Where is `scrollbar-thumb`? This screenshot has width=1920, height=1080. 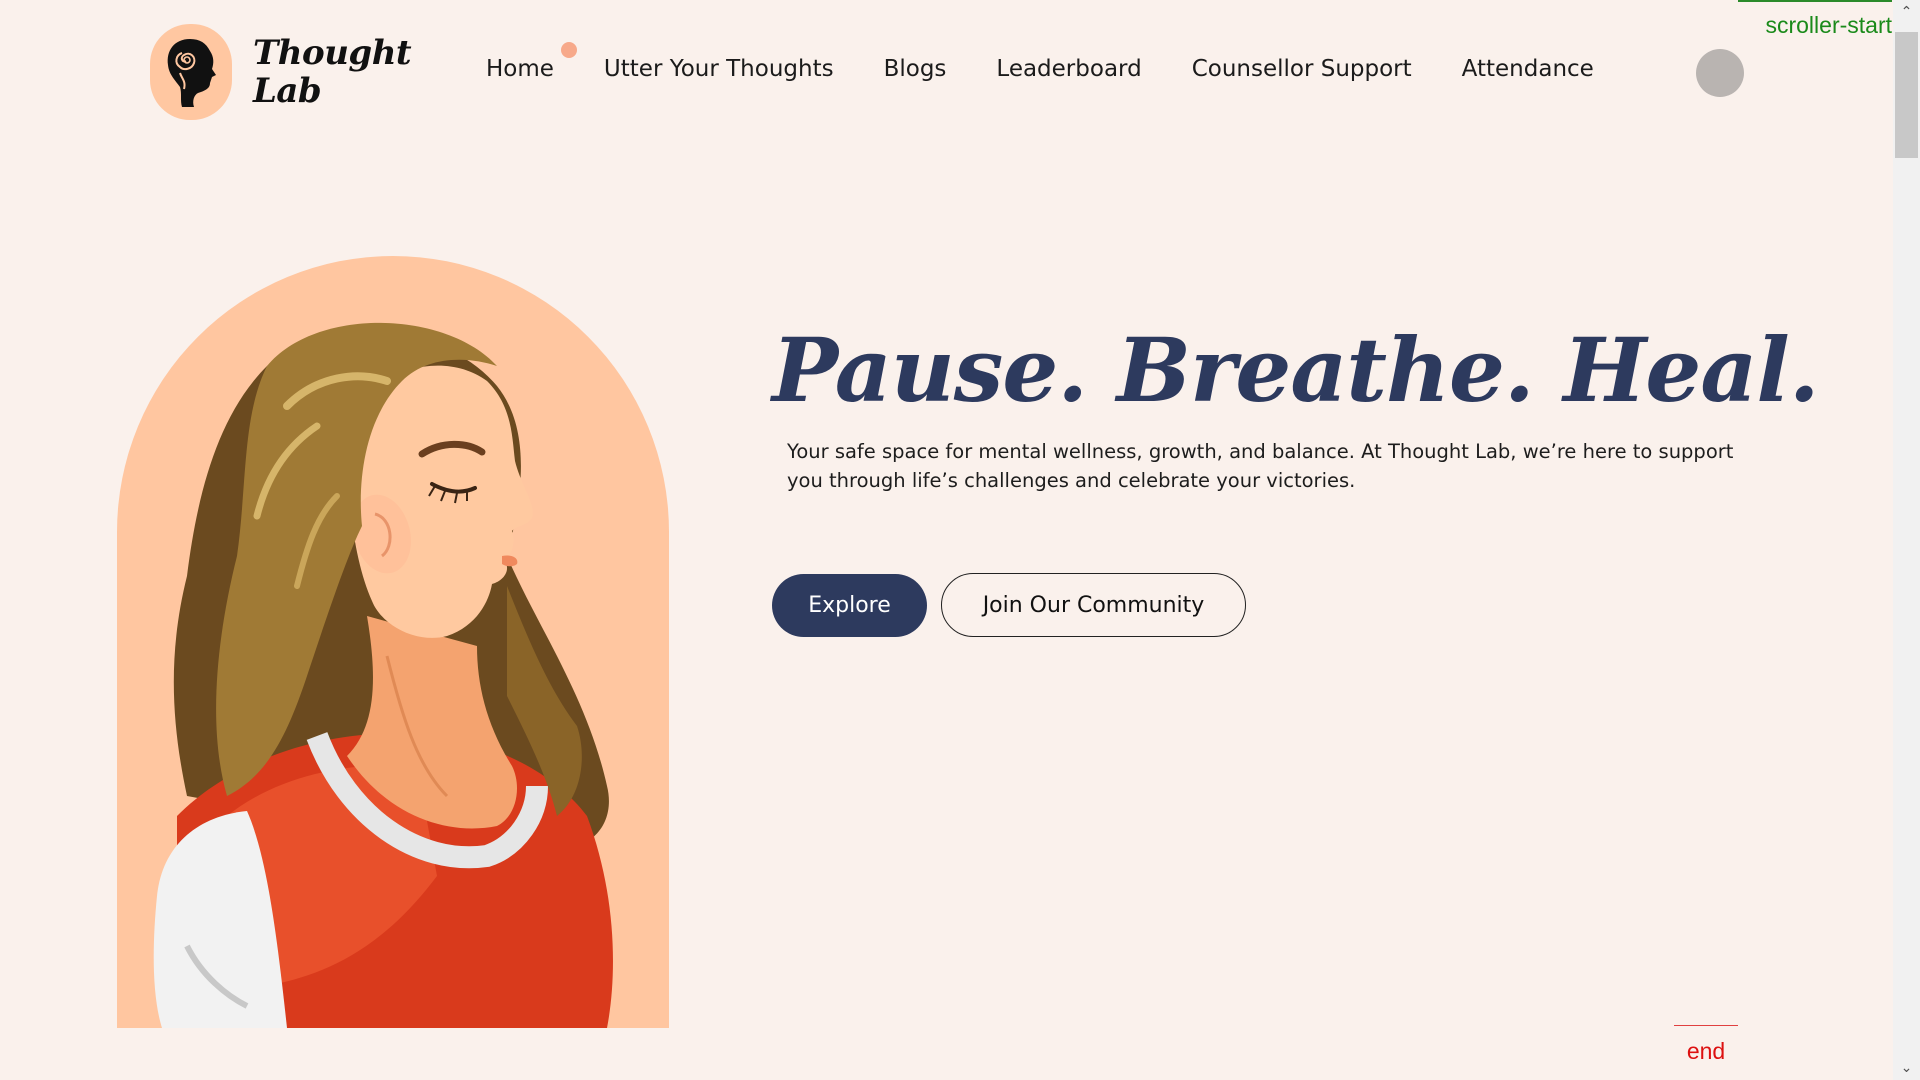 scrollbar-thumb is located at coordinates (1906, 95).